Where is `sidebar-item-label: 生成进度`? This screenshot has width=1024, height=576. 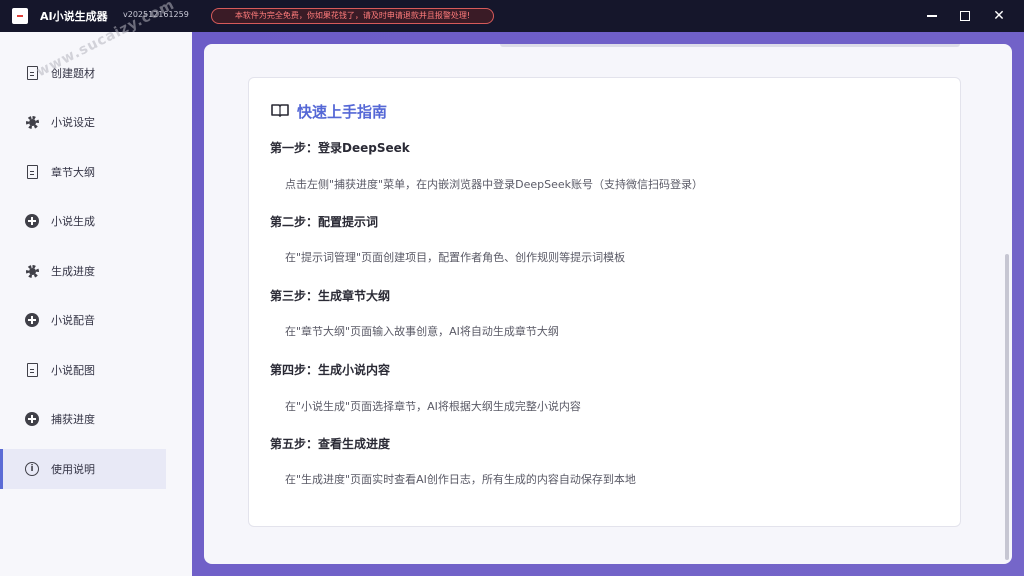
sidebar-item-label: 生成进度 is located at coordinates (73, 271).